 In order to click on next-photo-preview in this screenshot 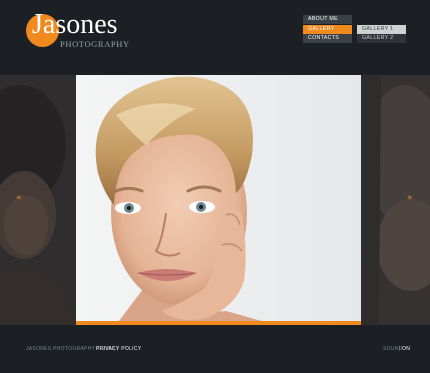, I will do `click(395, 200)`.